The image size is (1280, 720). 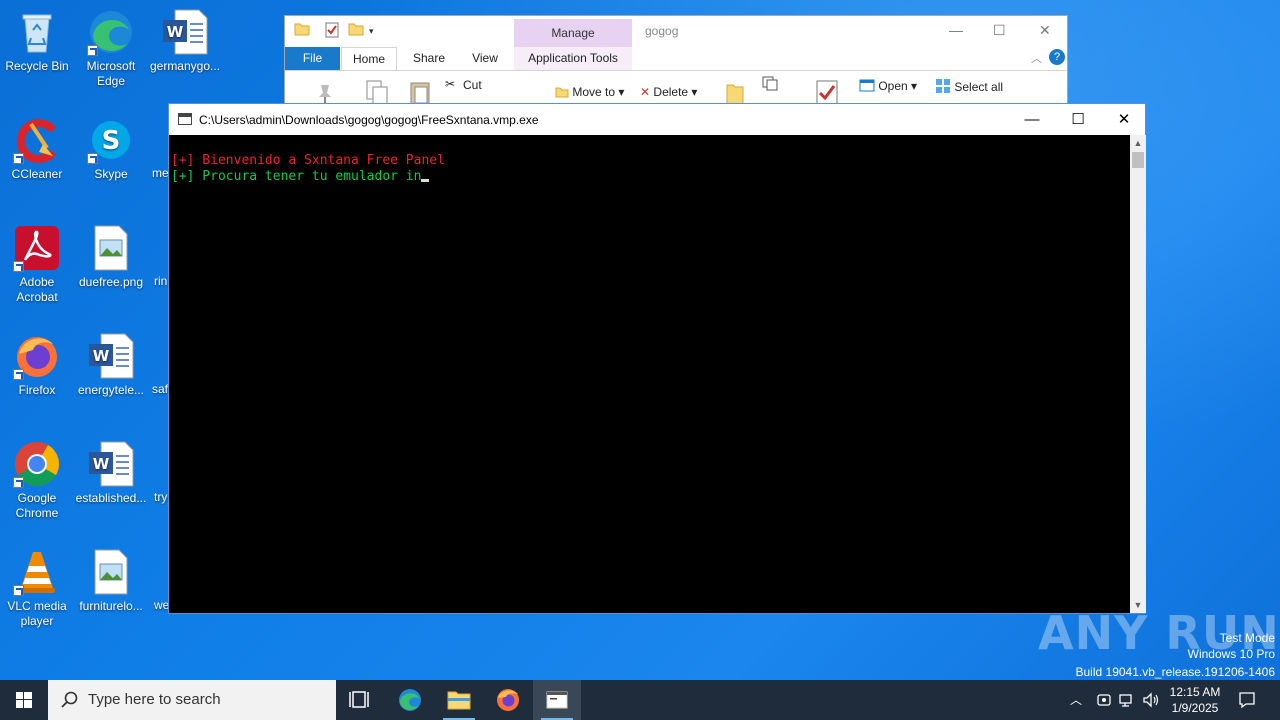 I want to click on desktop-icon-label: Skype, so click(x=111, y=174).